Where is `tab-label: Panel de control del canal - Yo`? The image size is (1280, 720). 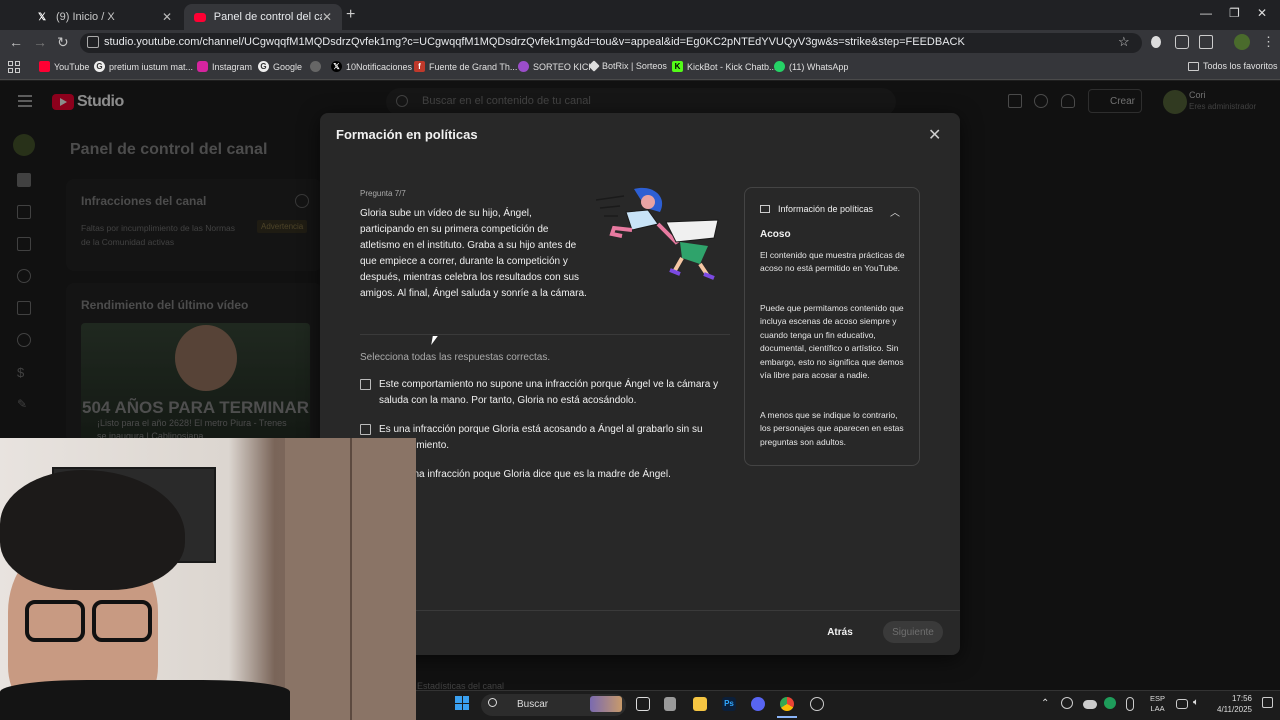 tab-label: Panel de control del canal - Yo is located at coordinates (267, 17).